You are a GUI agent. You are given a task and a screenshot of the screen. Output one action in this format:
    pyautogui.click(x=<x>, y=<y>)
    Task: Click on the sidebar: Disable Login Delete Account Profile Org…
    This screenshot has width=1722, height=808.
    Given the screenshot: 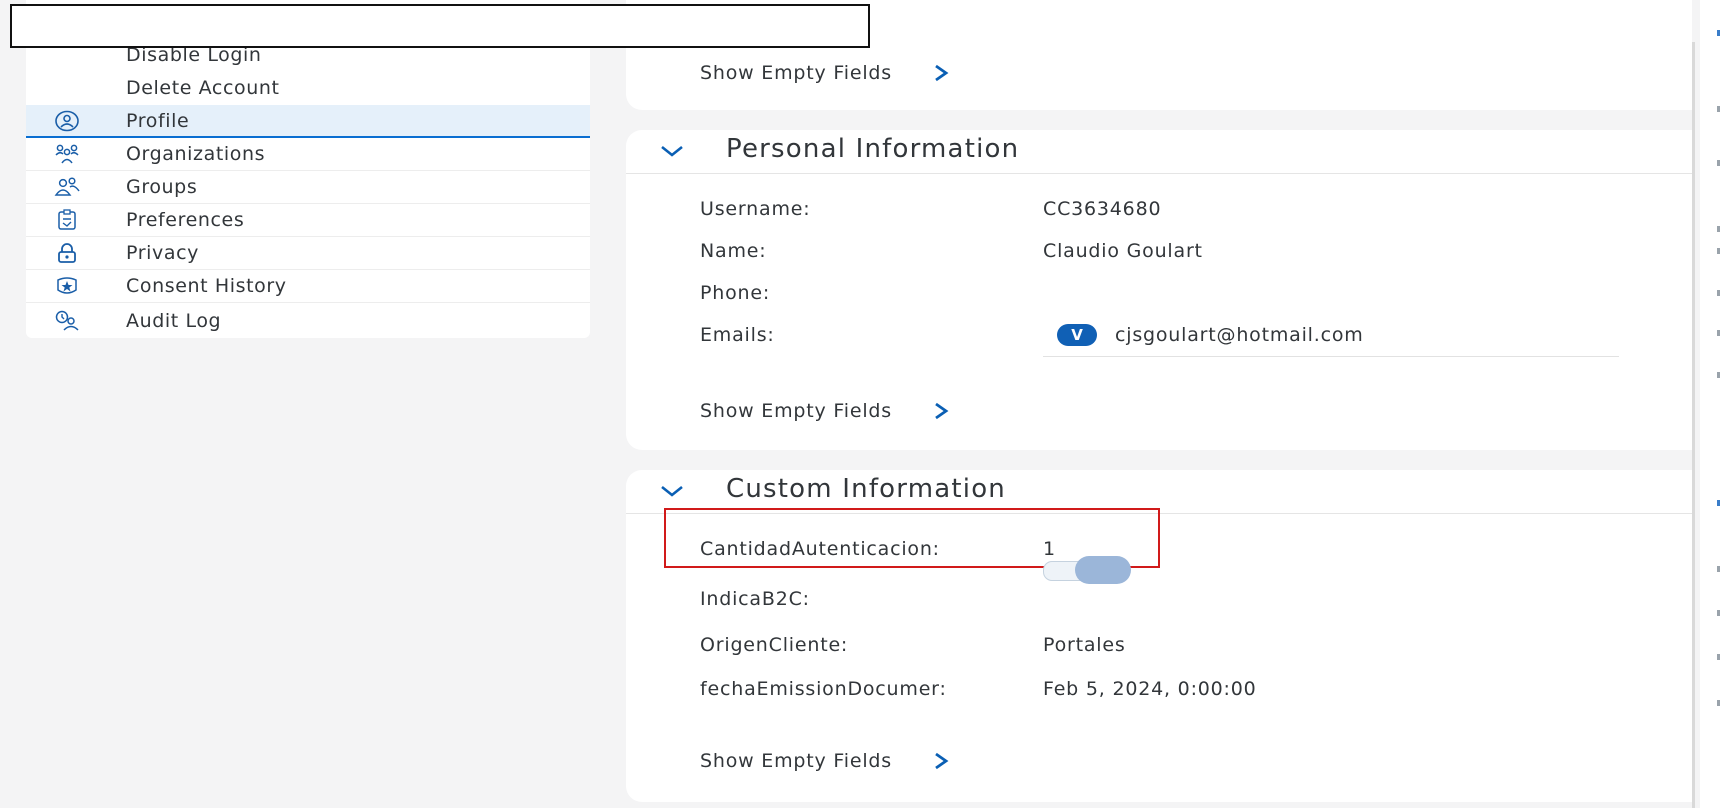 What is the action you would take?
    pyautogui.click(x=308, y=169)
    